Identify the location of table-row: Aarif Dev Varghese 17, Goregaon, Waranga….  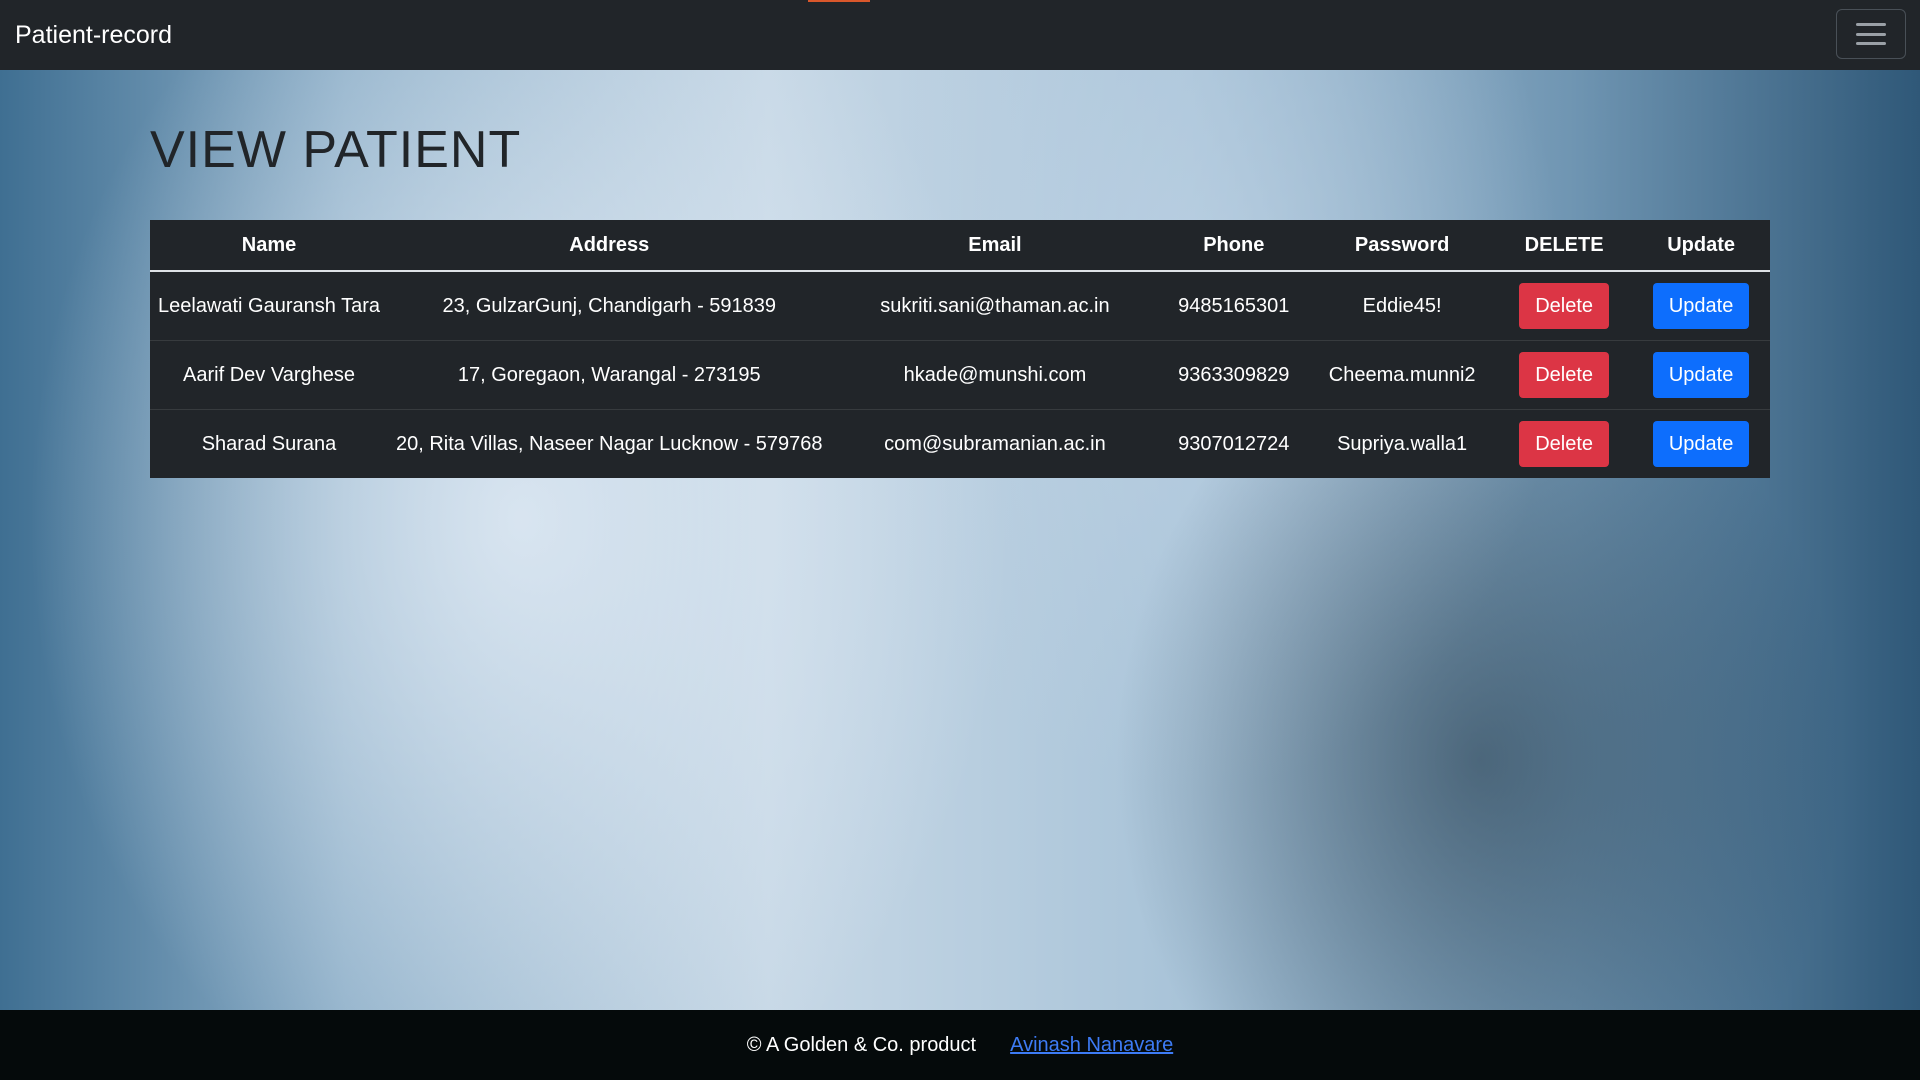
(960, 375).